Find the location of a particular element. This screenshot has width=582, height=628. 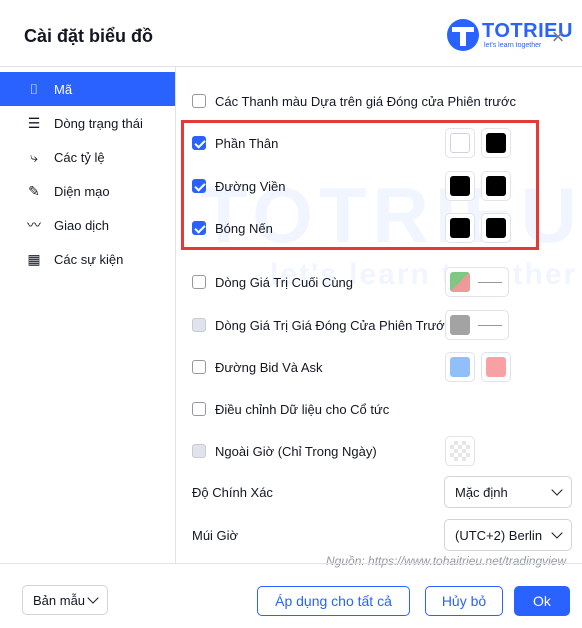

setting-label: Điều chỉnh Dữ liệu cho Cổ tức is located at coordinates (302, 409).